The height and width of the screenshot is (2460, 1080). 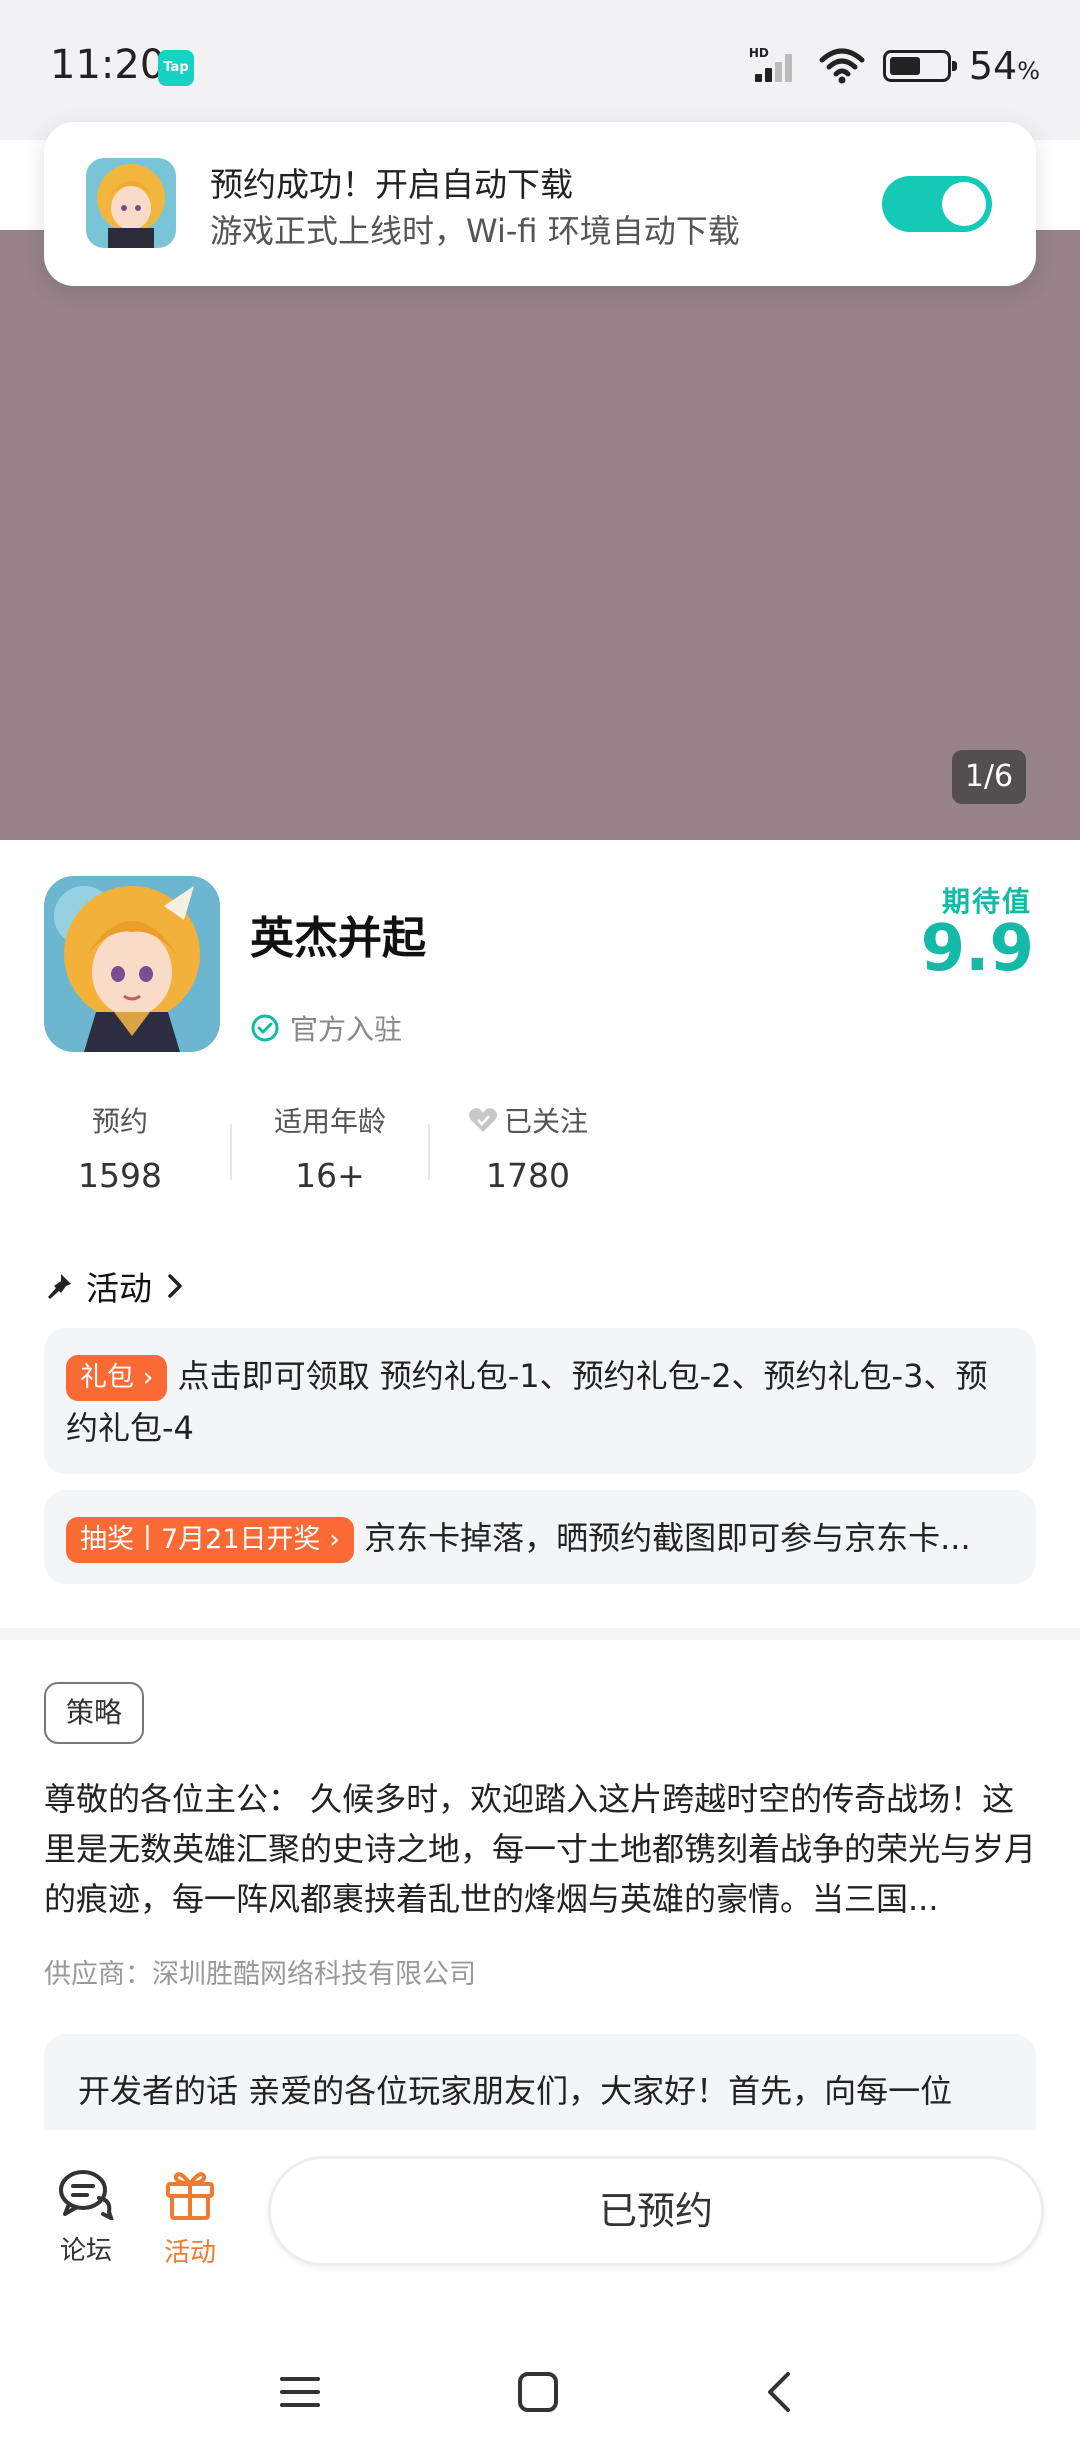 I want to click on menu-icon, so click(x=300, y=2392).